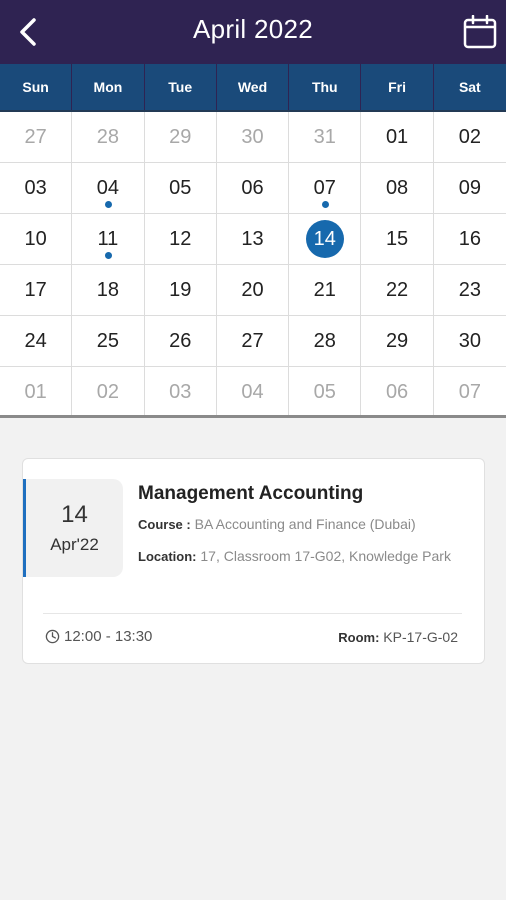  Describe the element at coordinates (469, 87) in the screenshot. I see `weekday-sat: Sat` at that location.